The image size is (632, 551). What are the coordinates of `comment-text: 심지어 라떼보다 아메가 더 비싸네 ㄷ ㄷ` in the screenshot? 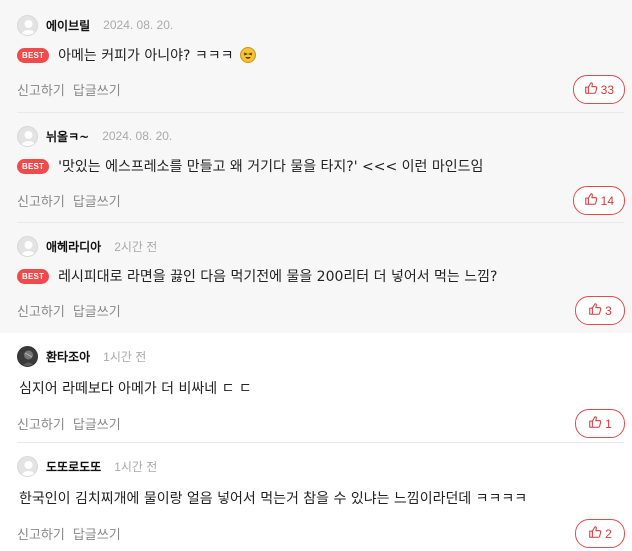 It's located at (135, 389).